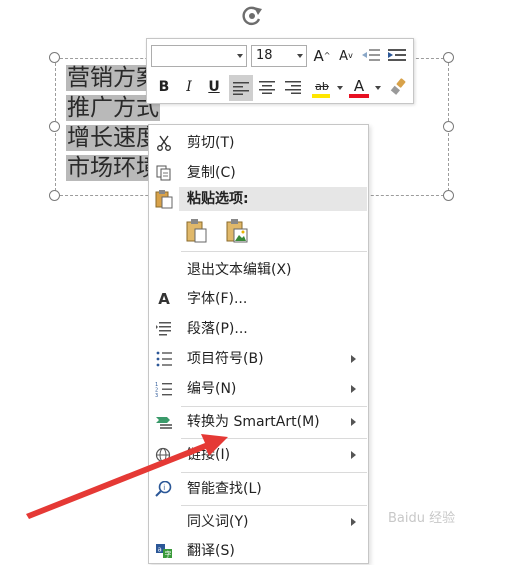 The image size is (524, 565). What do you see at coordinates (264, 55) in the screenshot?
I see `font-size-value: 18` at bounding box center [264, 55].